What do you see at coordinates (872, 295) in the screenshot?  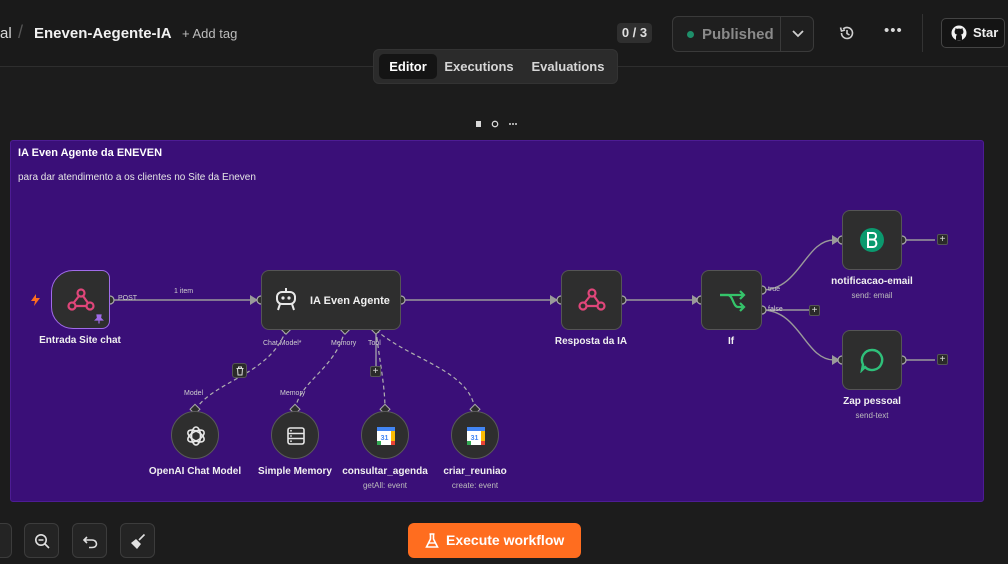 I see `node-sub-notificacao-email: send: email` at bounding box center [872, 295].